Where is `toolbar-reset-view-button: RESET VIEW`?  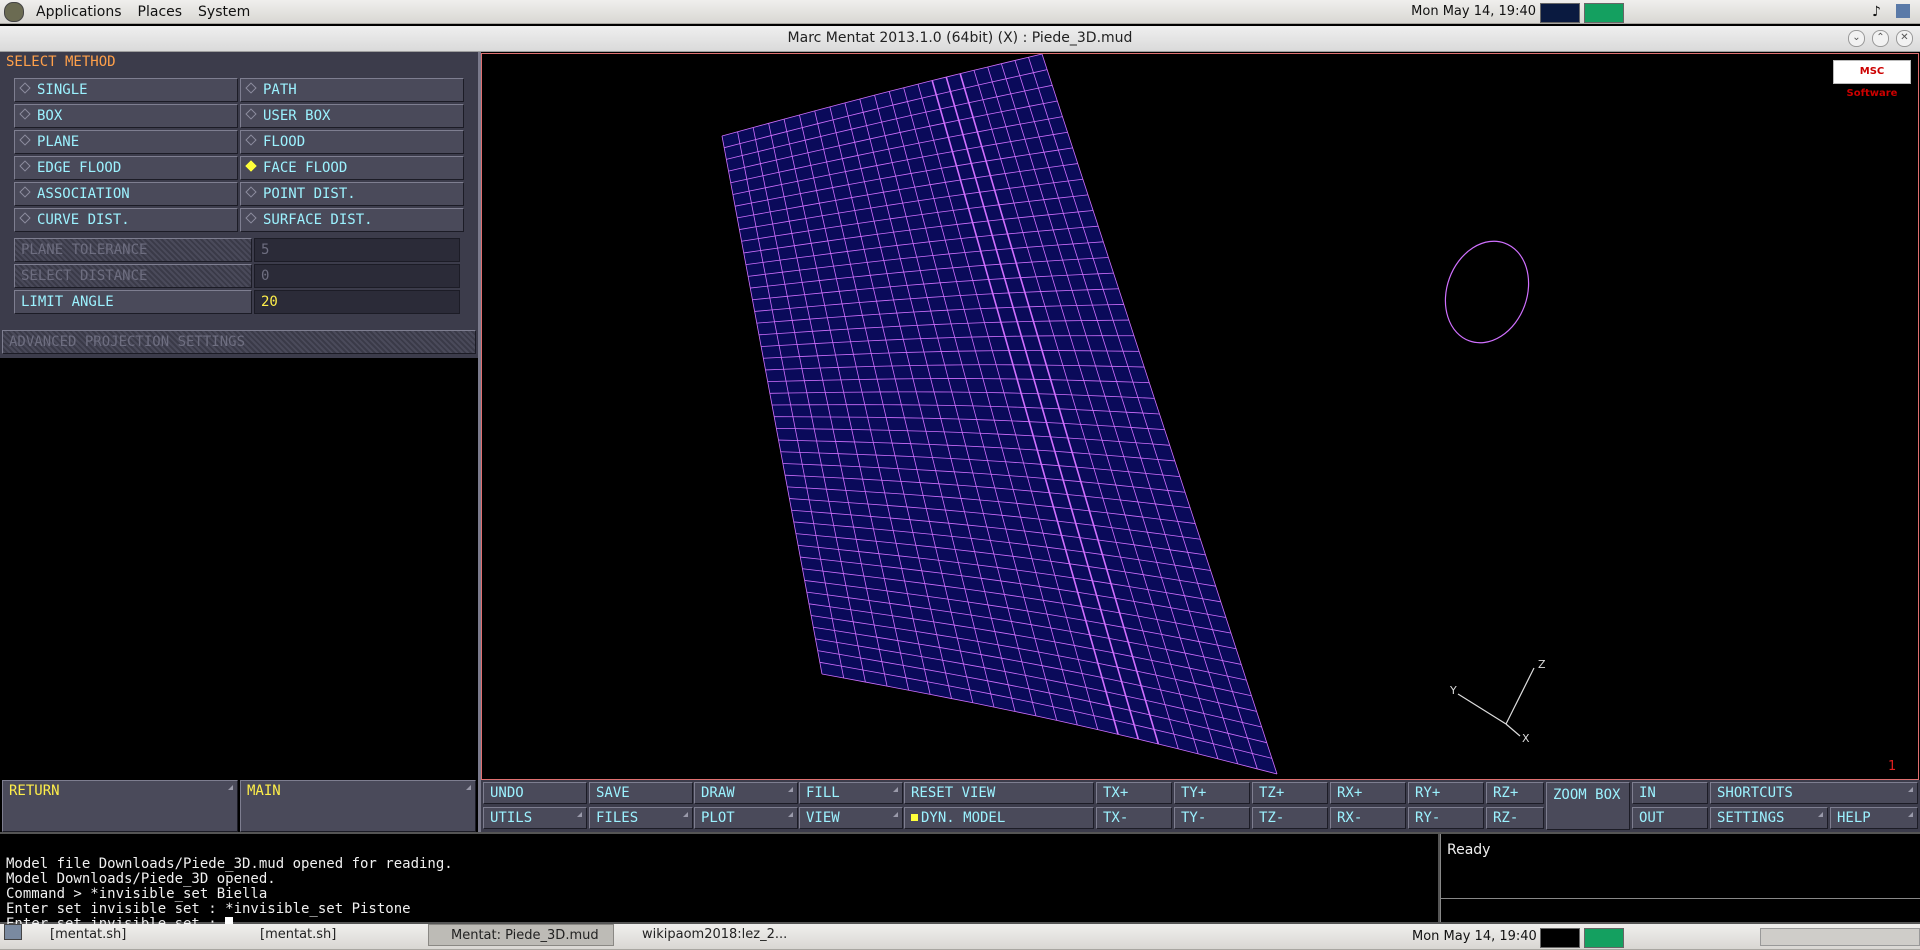 toolbar-reset-view-button: RESET VIEW is located at coordinates (999, 793).